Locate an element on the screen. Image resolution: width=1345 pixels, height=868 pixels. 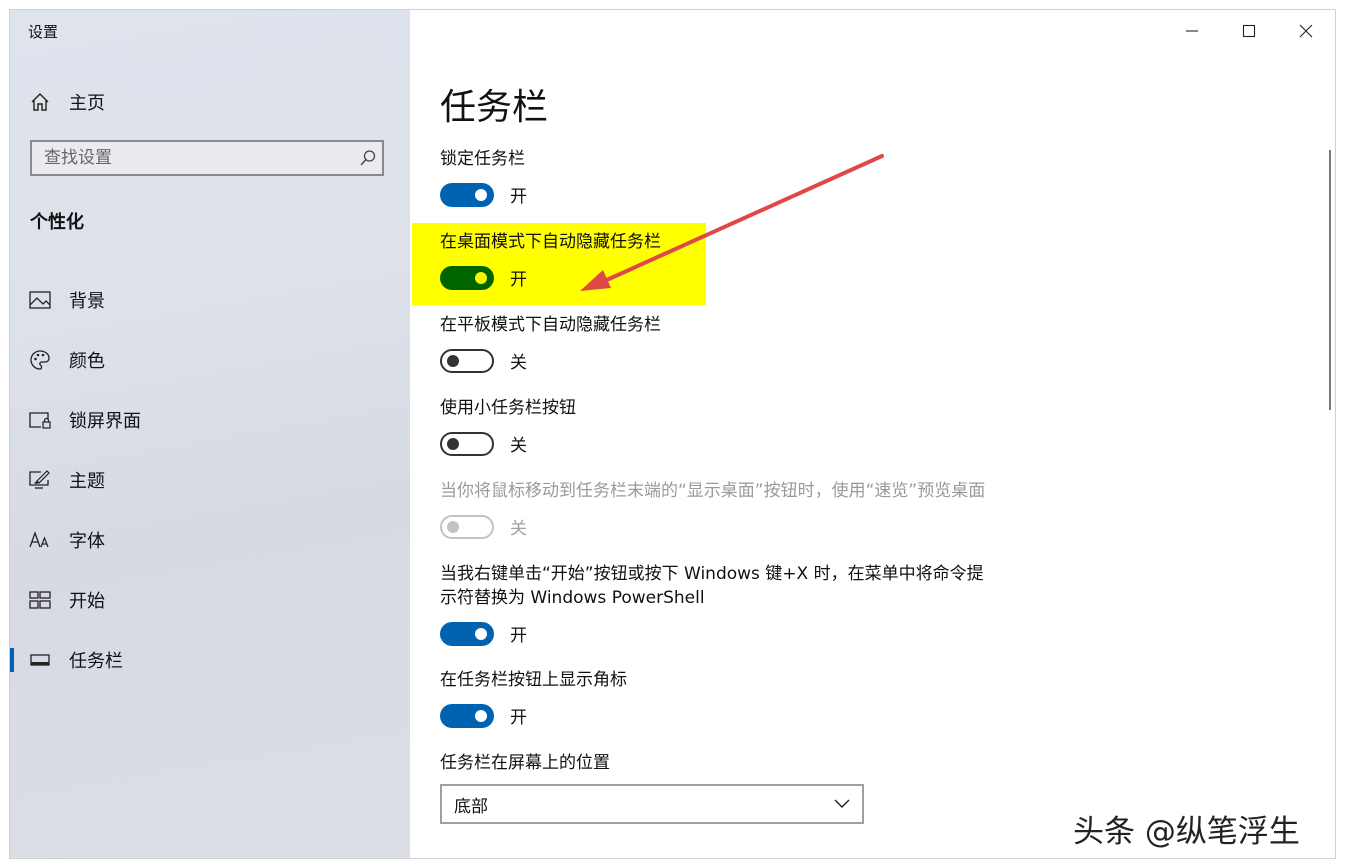
home-icon is located at coordinates (40, 102).